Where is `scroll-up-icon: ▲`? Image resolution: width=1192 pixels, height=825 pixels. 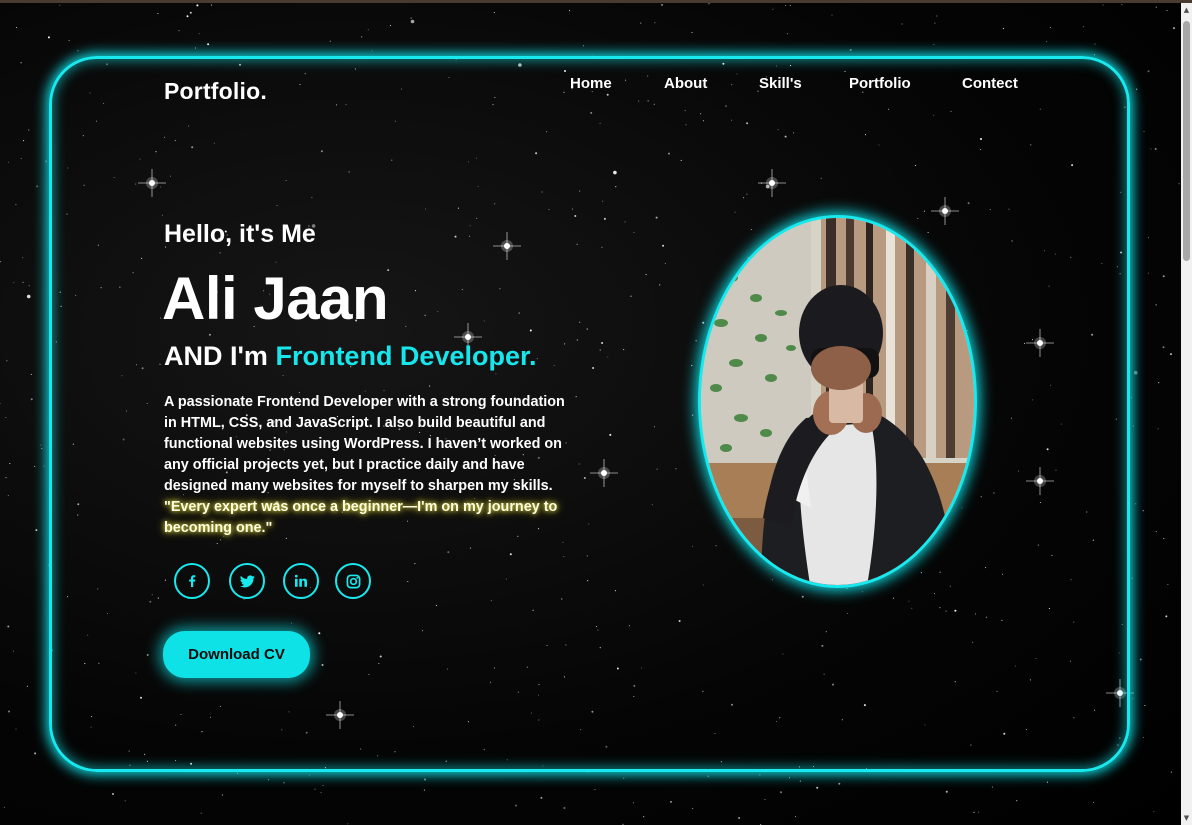
scroll-up-icon: ▲ is located at coordinates (1186, 10).